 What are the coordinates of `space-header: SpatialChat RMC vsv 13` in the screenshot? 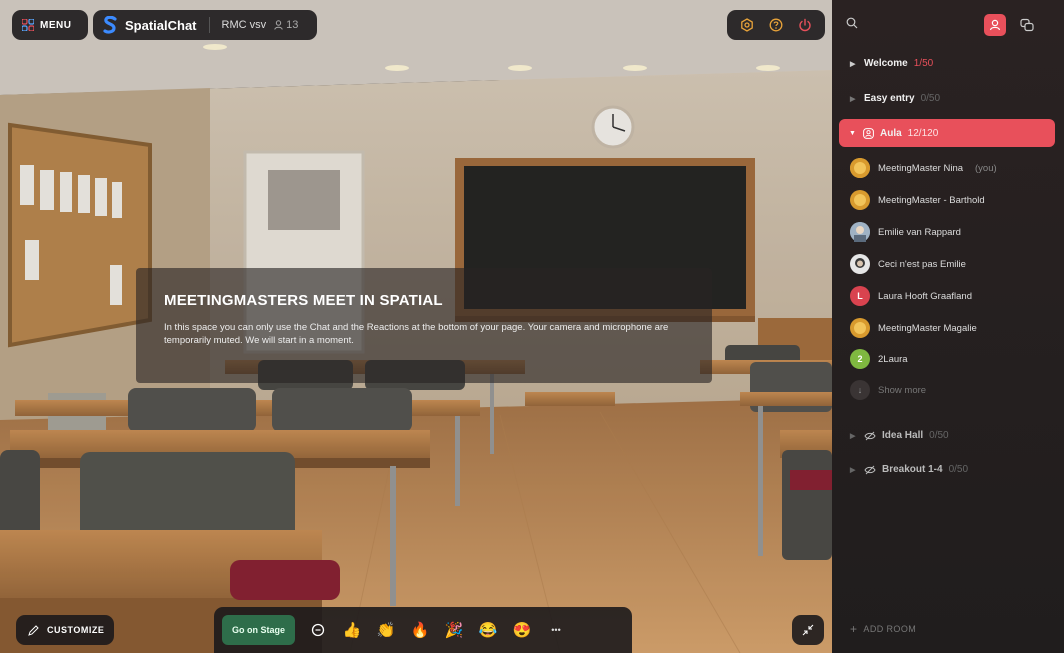 It's located at (205, 25).